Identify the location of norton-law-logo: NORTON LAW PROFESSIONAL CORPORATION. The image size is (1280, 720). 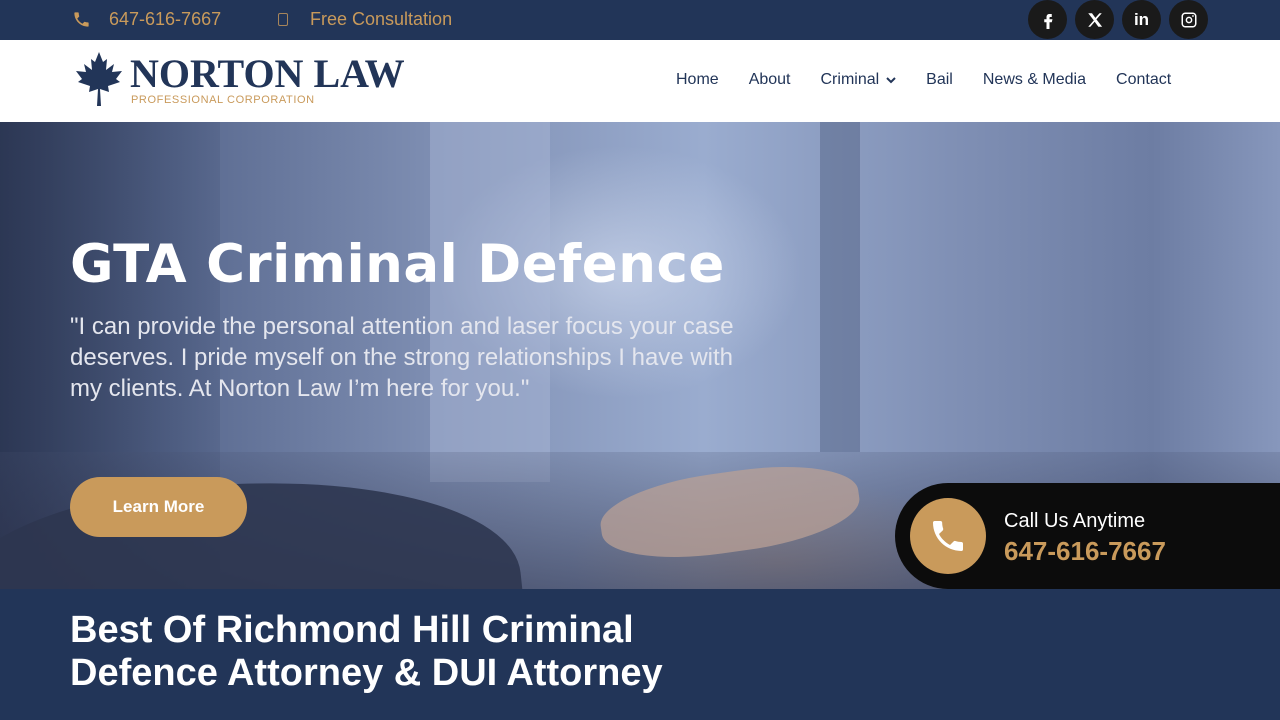
(239, 79).